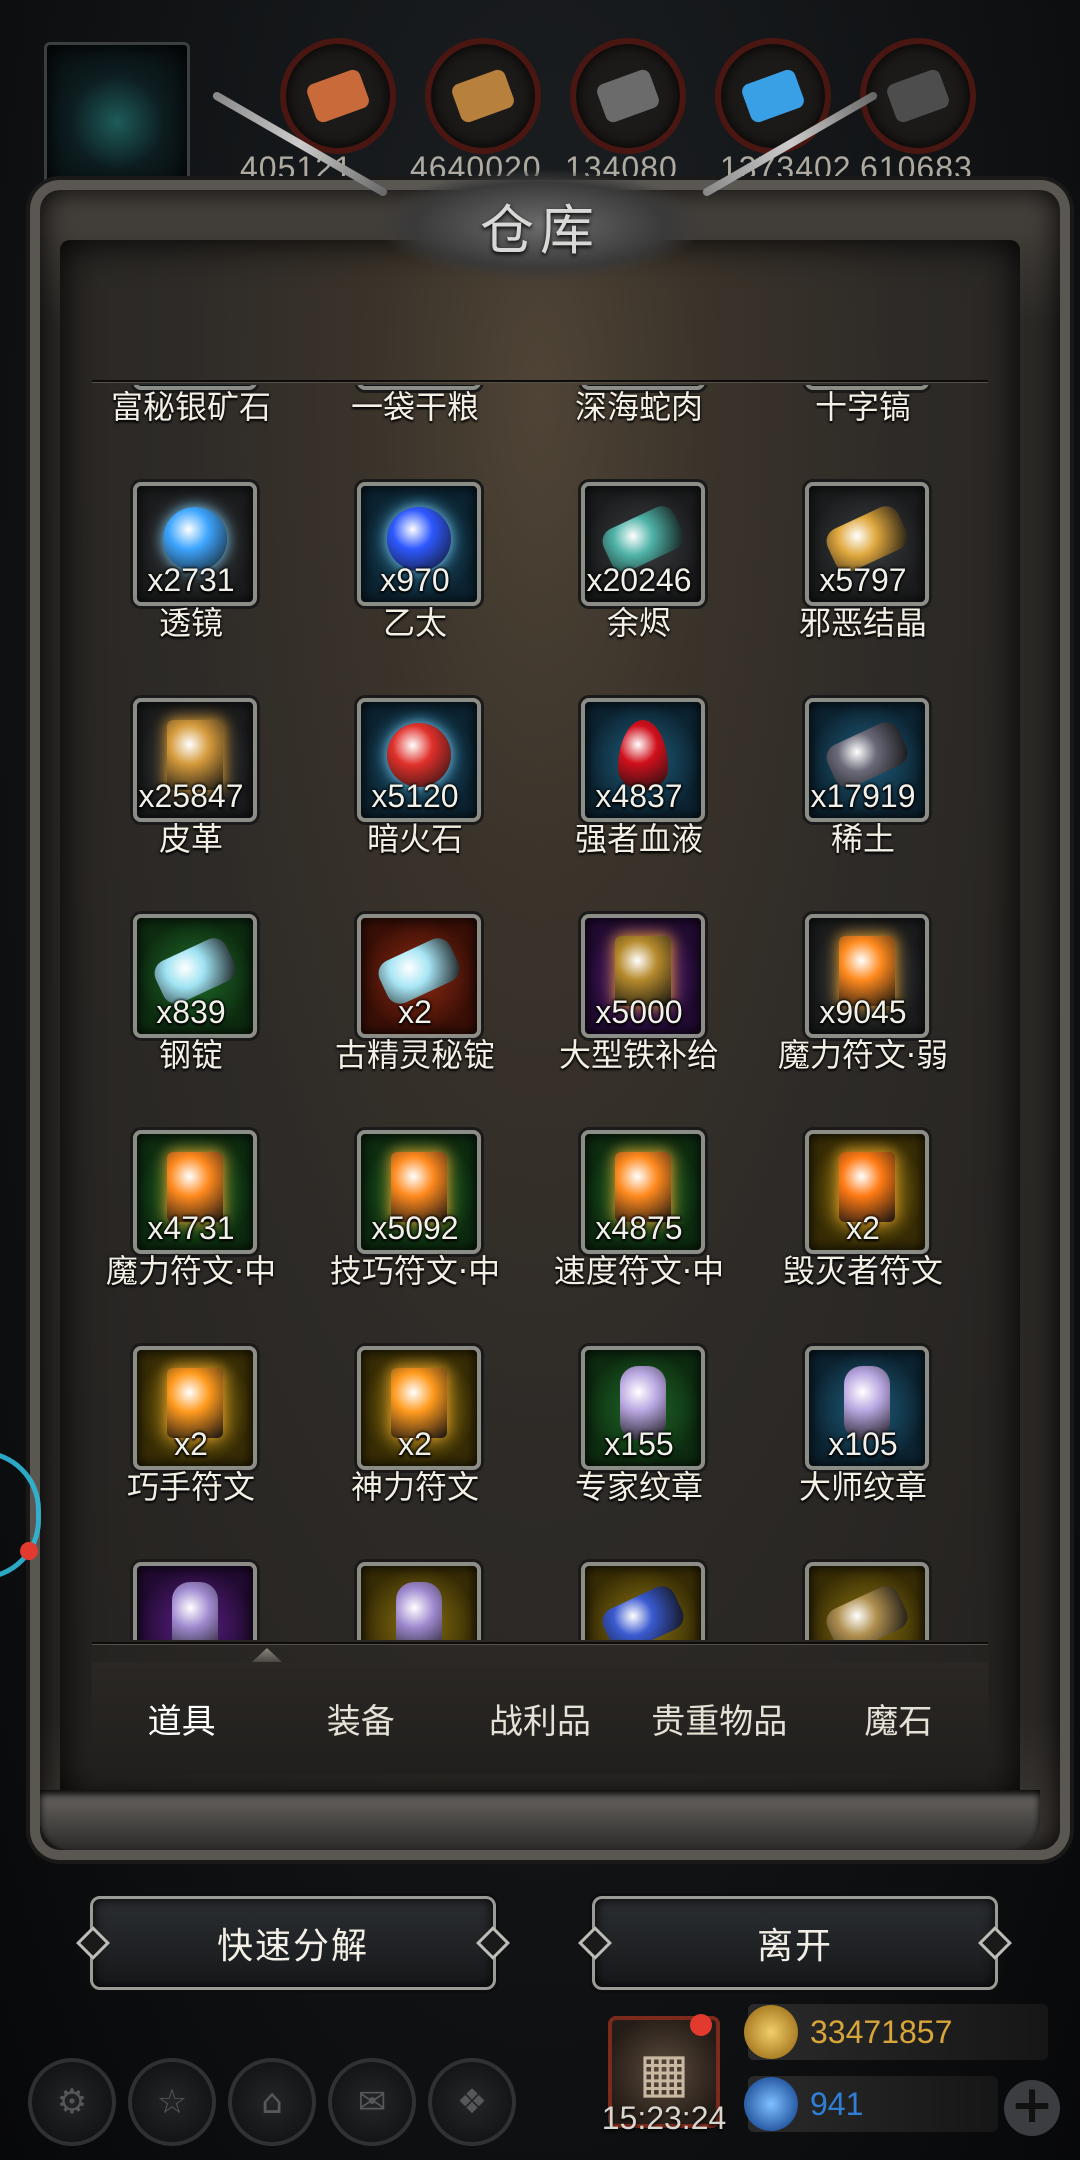 The width and height of the screenshot is (1080, 2160). I want to click on gift-notification-dot, so click(701, 2025).